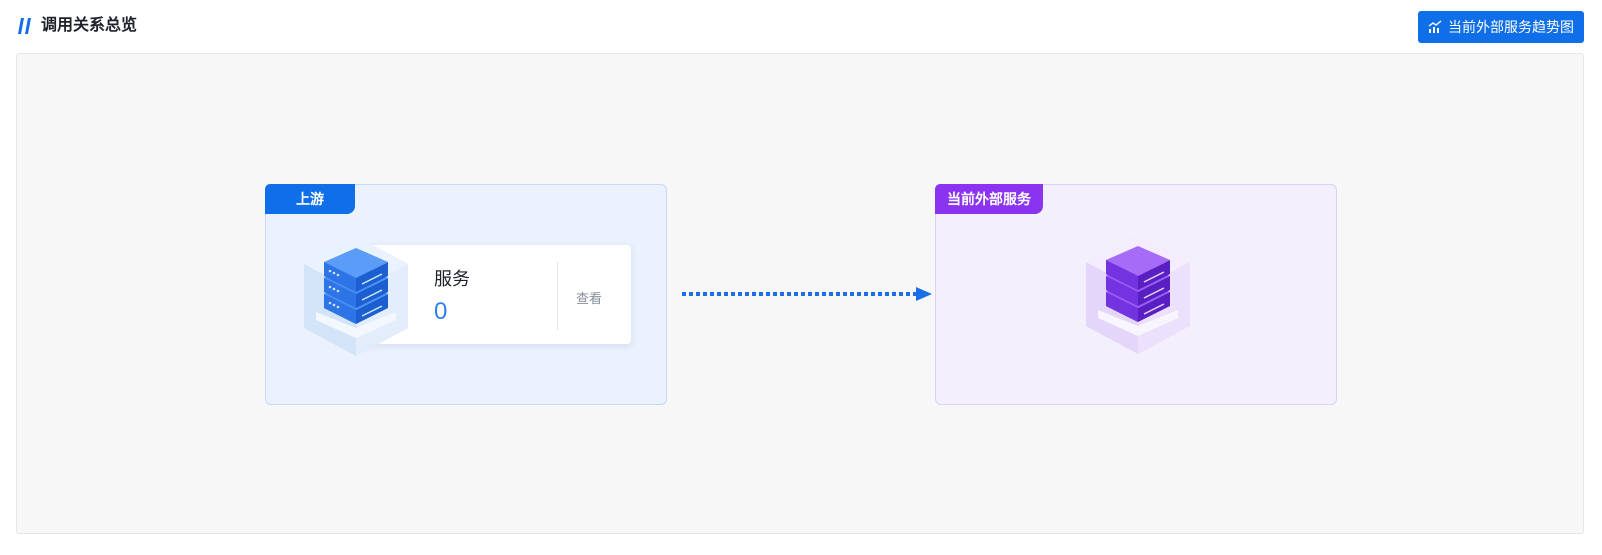 Image resolution: width=1602 pixels, height=555 pixels. Describe the element at coordinates (807, 294) in the screenshot. I see `flow-arrow-icon` at that location.